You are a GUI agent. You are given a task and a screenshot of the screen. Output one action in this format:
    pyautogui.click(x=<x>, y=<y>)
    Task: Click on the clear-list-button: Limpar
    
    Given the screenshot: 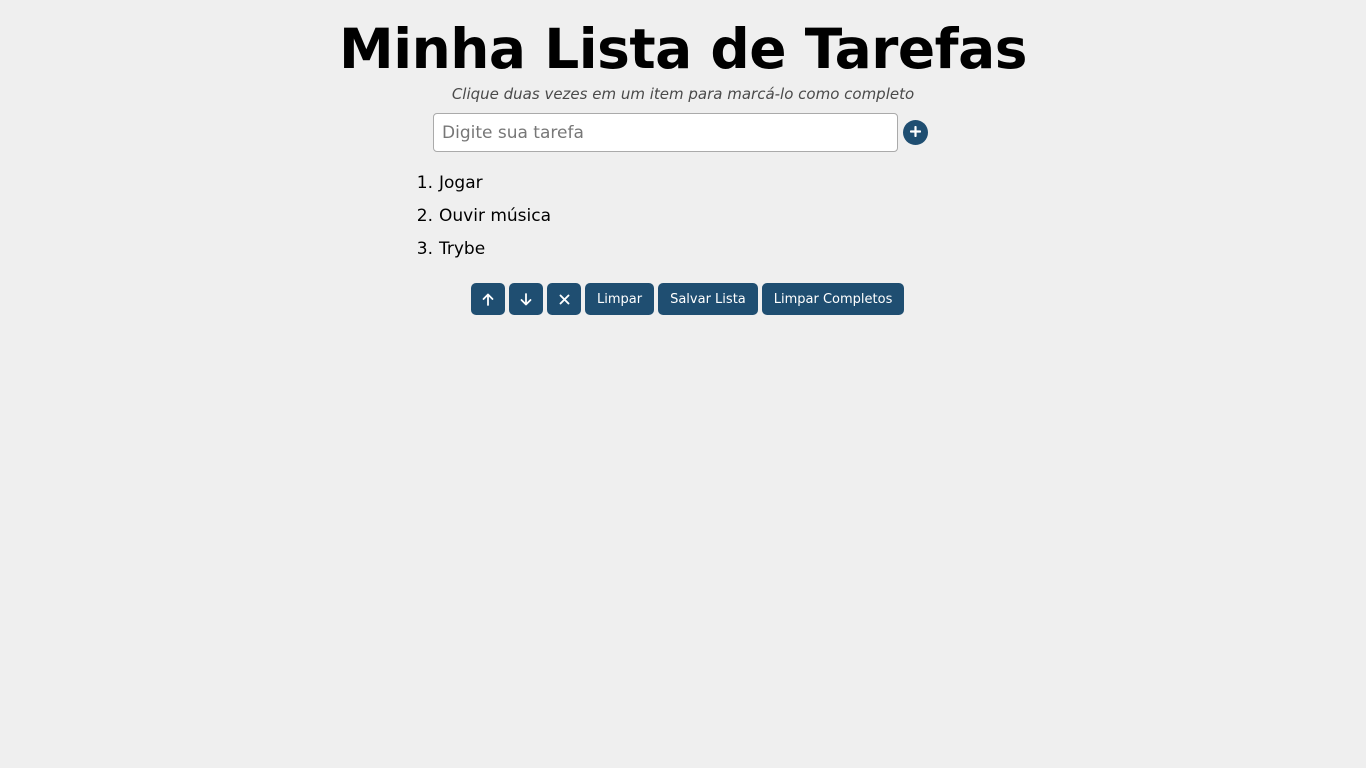 What is the action you would take?
    pyautogui.click(x=620, y=299)
    